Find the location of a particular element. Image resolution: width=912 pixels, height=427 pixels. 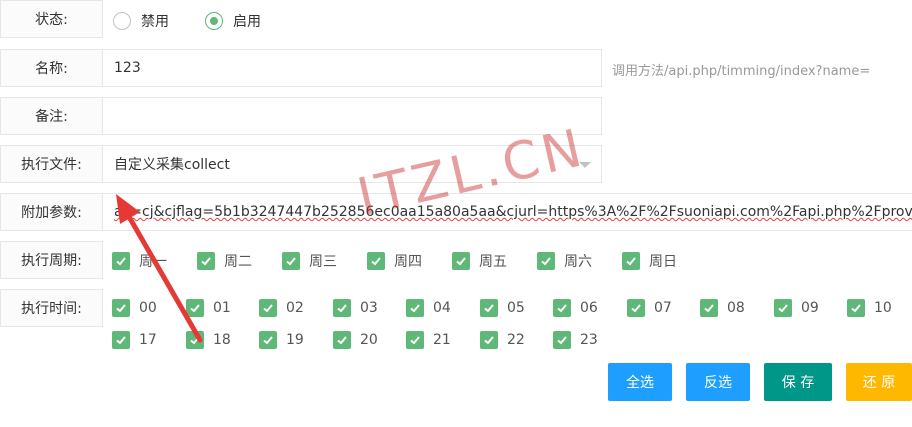

radio-disable: 禁用 is located at coordinates (141, 21).